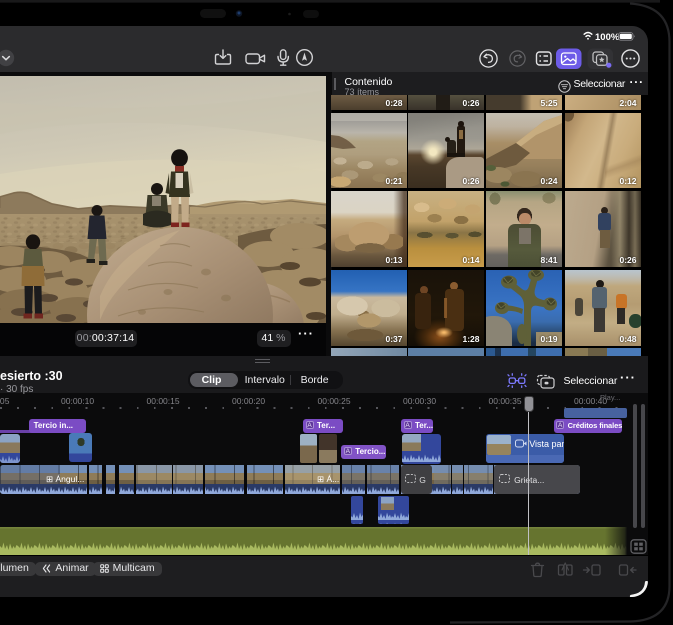 This screenshot has height=625, width=673. I want to click on svg-text: 100%, so click(607, 37).